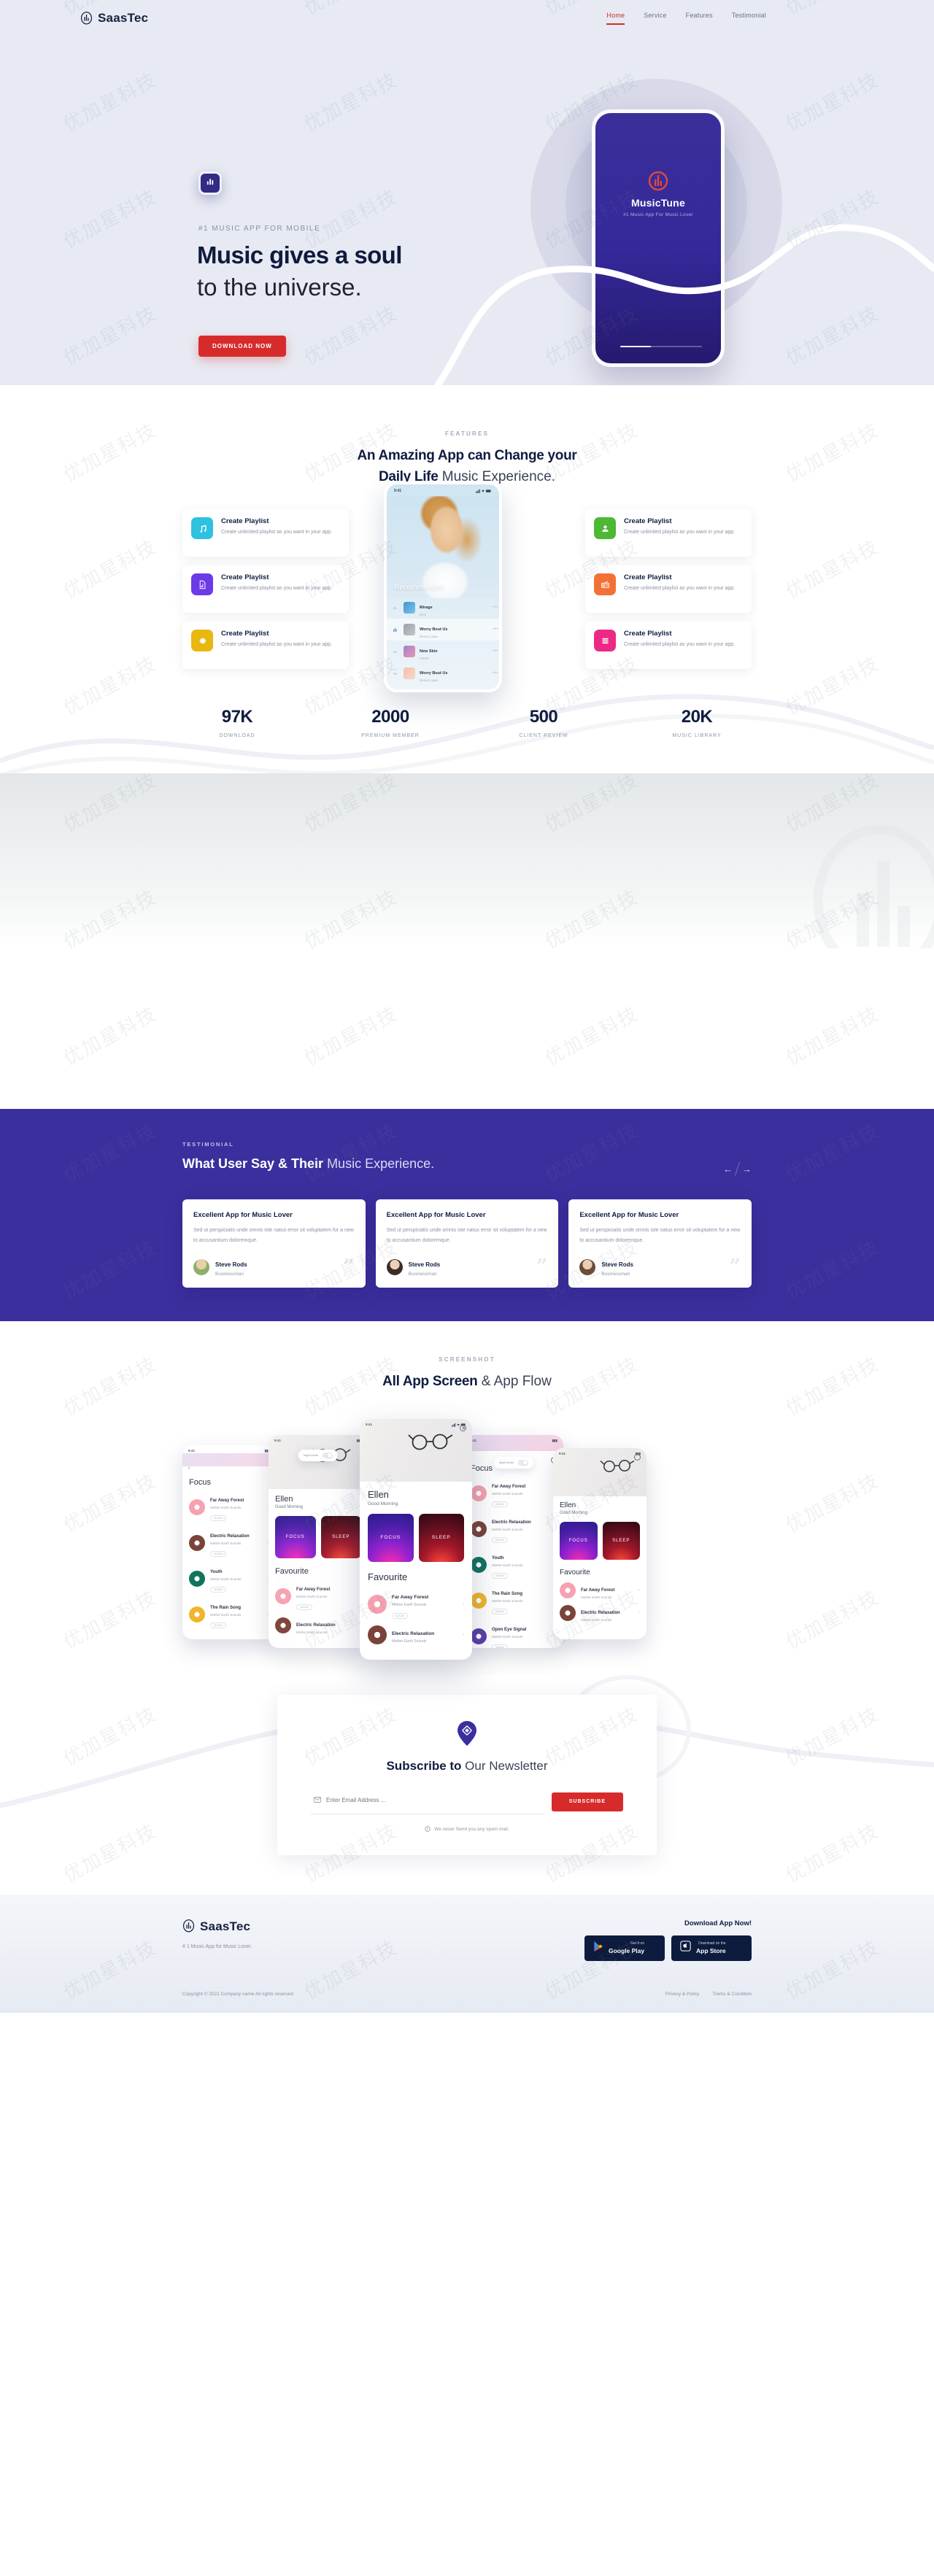  I want to click on avatar, so click(201, 1266).